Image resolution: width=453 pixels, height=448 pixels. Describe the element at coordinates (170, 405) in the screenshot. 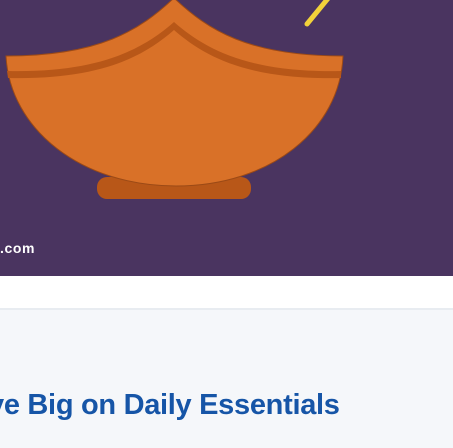

I see `section-headline: ve Big on Daily Essentials` at that location.